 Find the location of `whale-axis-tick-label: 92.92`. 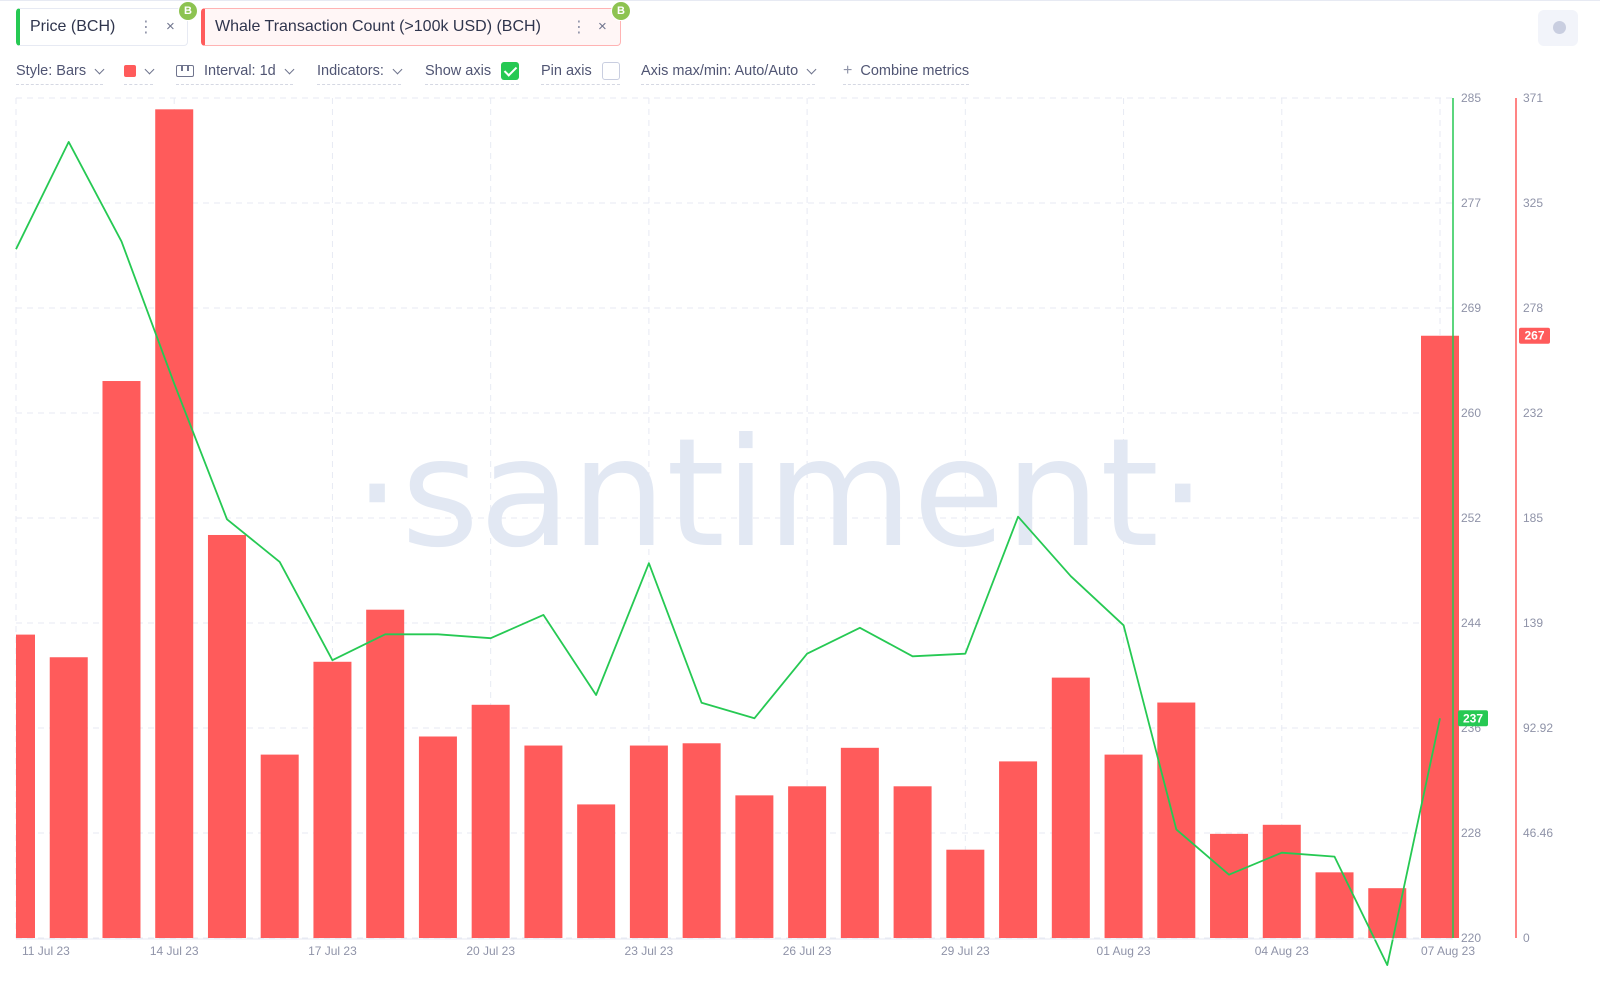

whale-axis-tick-label: 92.92 is located at coordinates (1538, 728).